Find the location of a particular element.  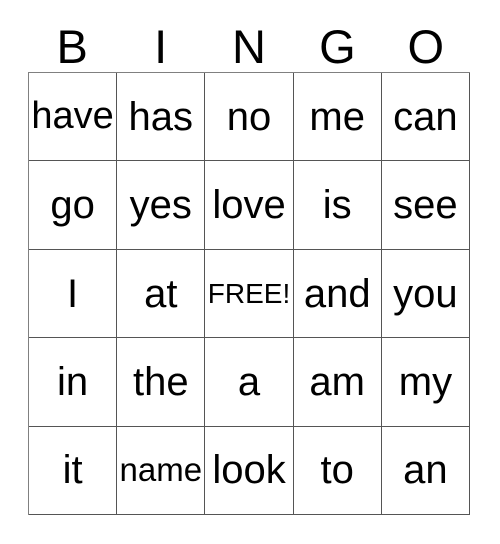

bingo-cell: it is located at coordinates (73, 471).